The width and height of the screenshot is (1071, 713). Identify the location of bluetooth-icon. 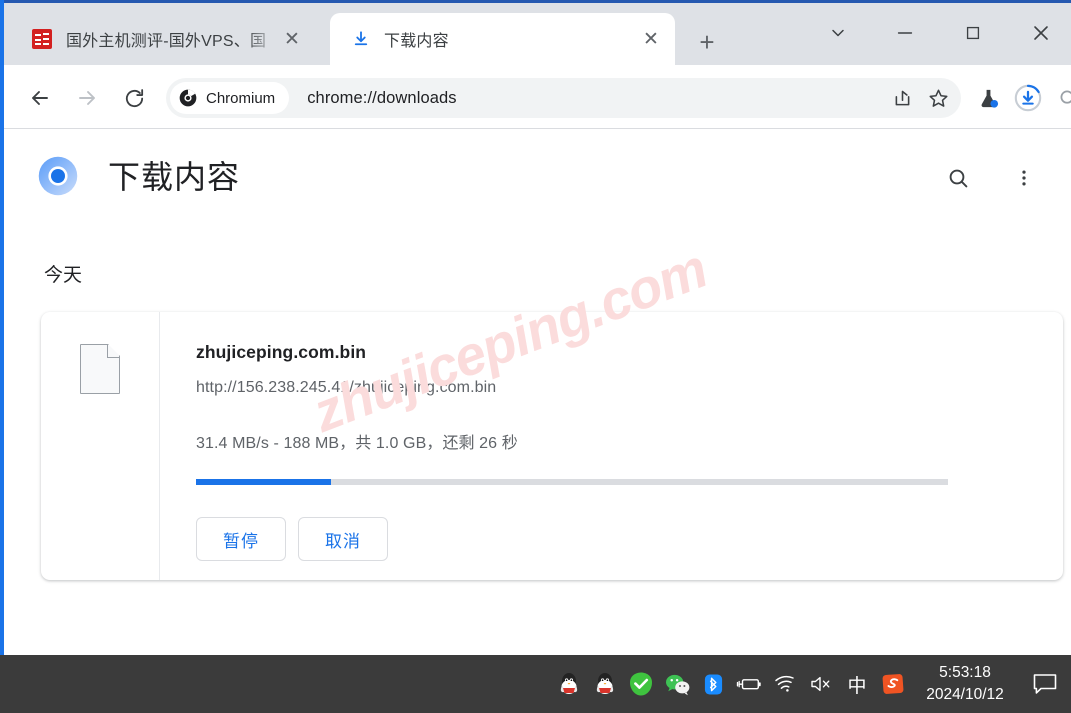
(713, 684).